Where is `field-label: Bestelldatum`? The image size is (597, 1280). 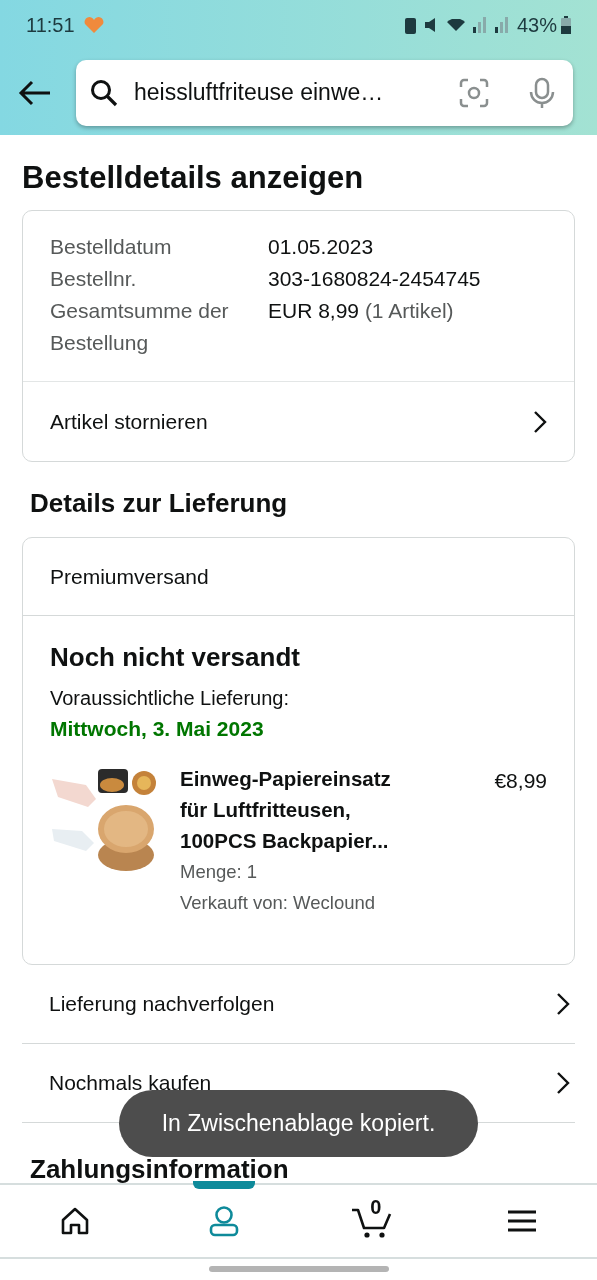
field-label: Bestelldatum is located at coordinates (111, 247).